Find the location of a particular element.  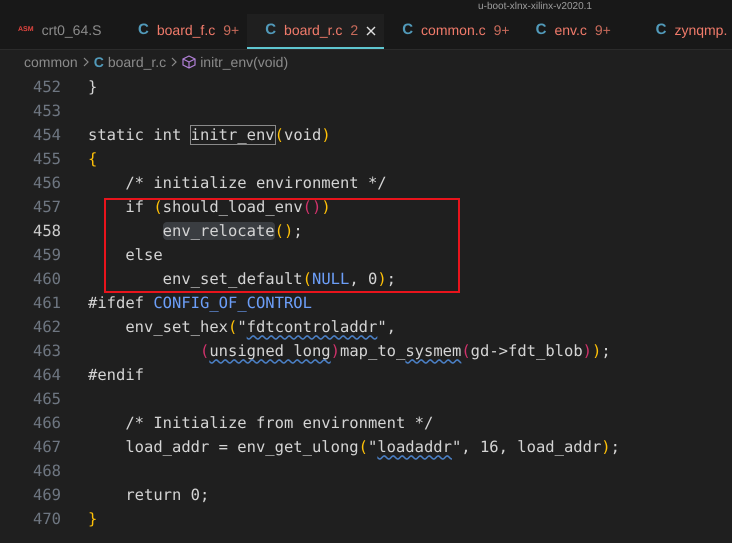

line-number: 470 is located at coordinates (46, 519).